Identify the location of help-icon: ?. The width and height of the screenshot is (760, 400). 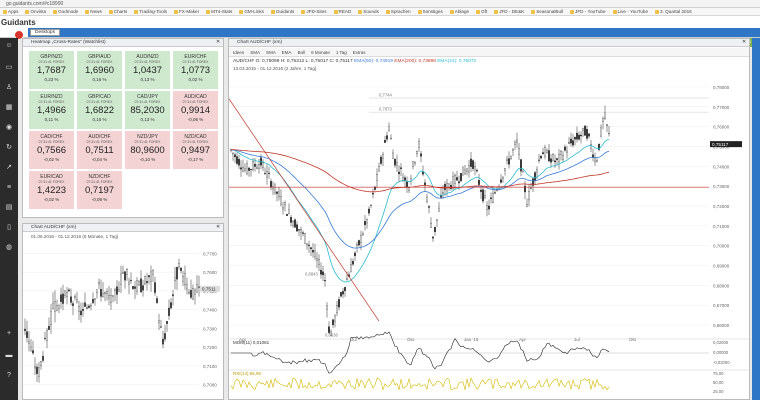
(9, 376).